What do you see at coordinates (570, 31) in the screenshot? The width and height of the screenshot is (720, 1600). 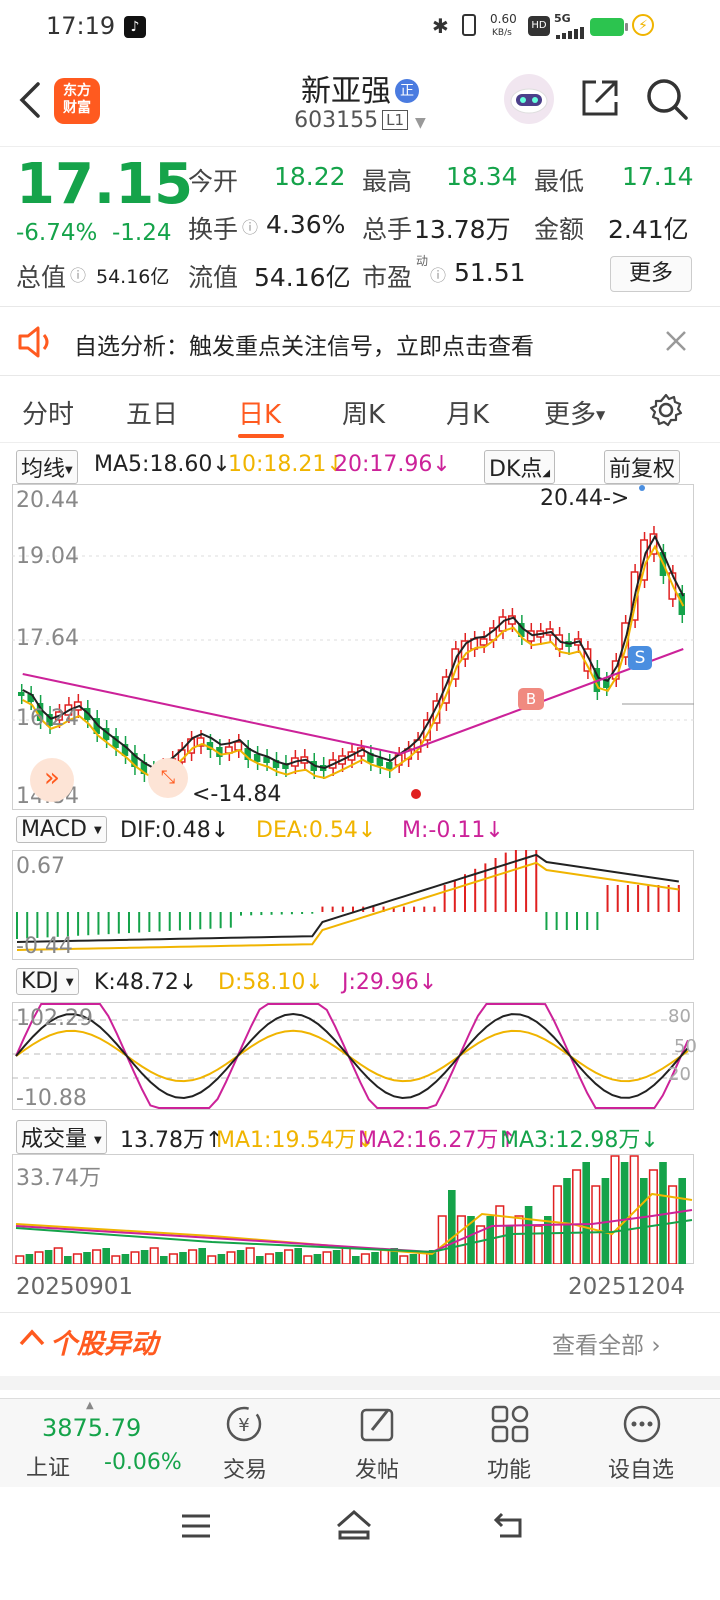 I see `signal-icon` at bounding box center [570, 31].